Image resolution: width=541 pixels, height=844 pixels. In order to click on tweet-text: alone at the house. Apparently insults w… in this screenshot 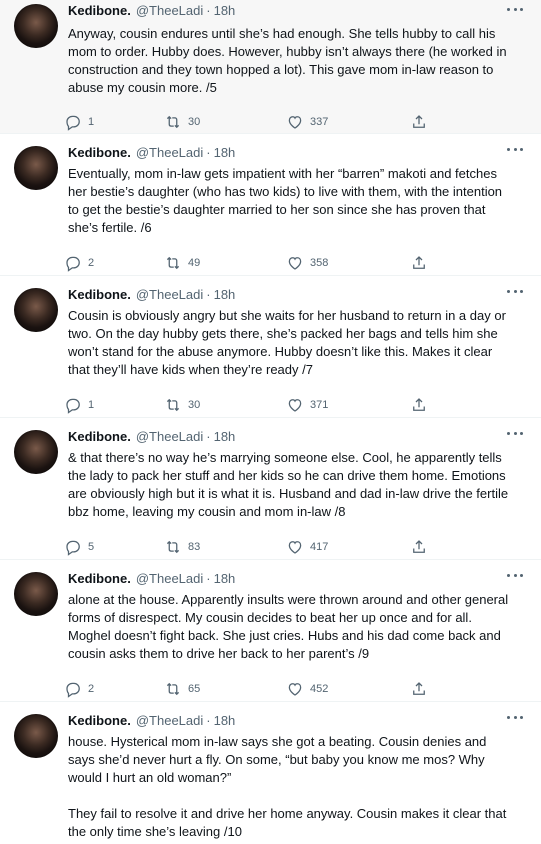, I will do `click(290, 626)`.